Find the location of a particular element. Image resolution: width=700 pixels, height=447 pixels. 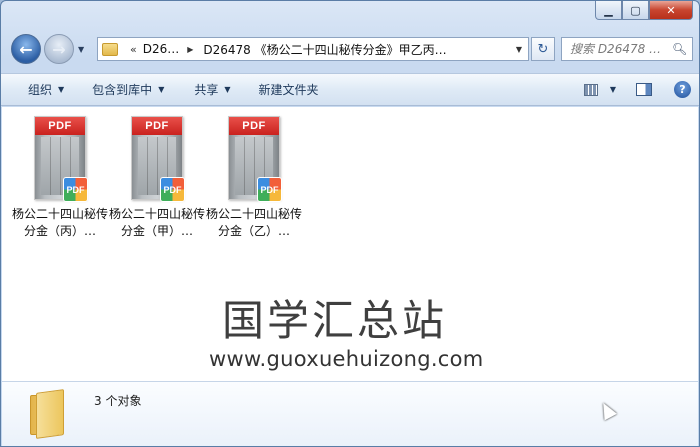

view-options-chevron-icon: ▼ is located at coordinates (613, 89).